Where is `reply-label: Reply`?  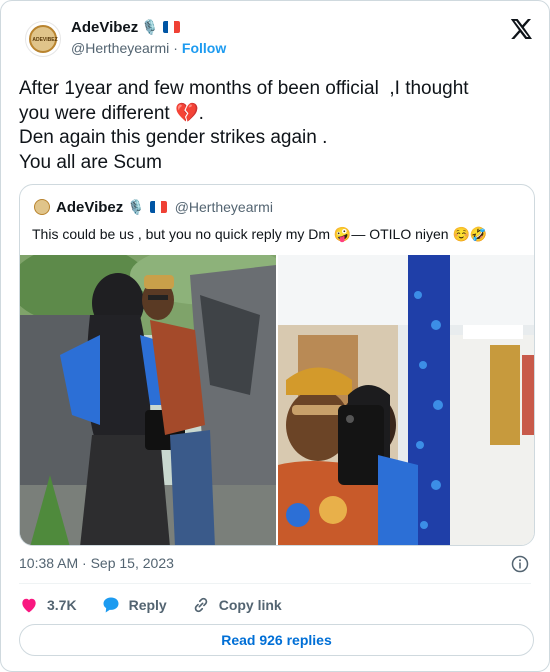 reply-label: Reply is located at coordinates (147, 605).